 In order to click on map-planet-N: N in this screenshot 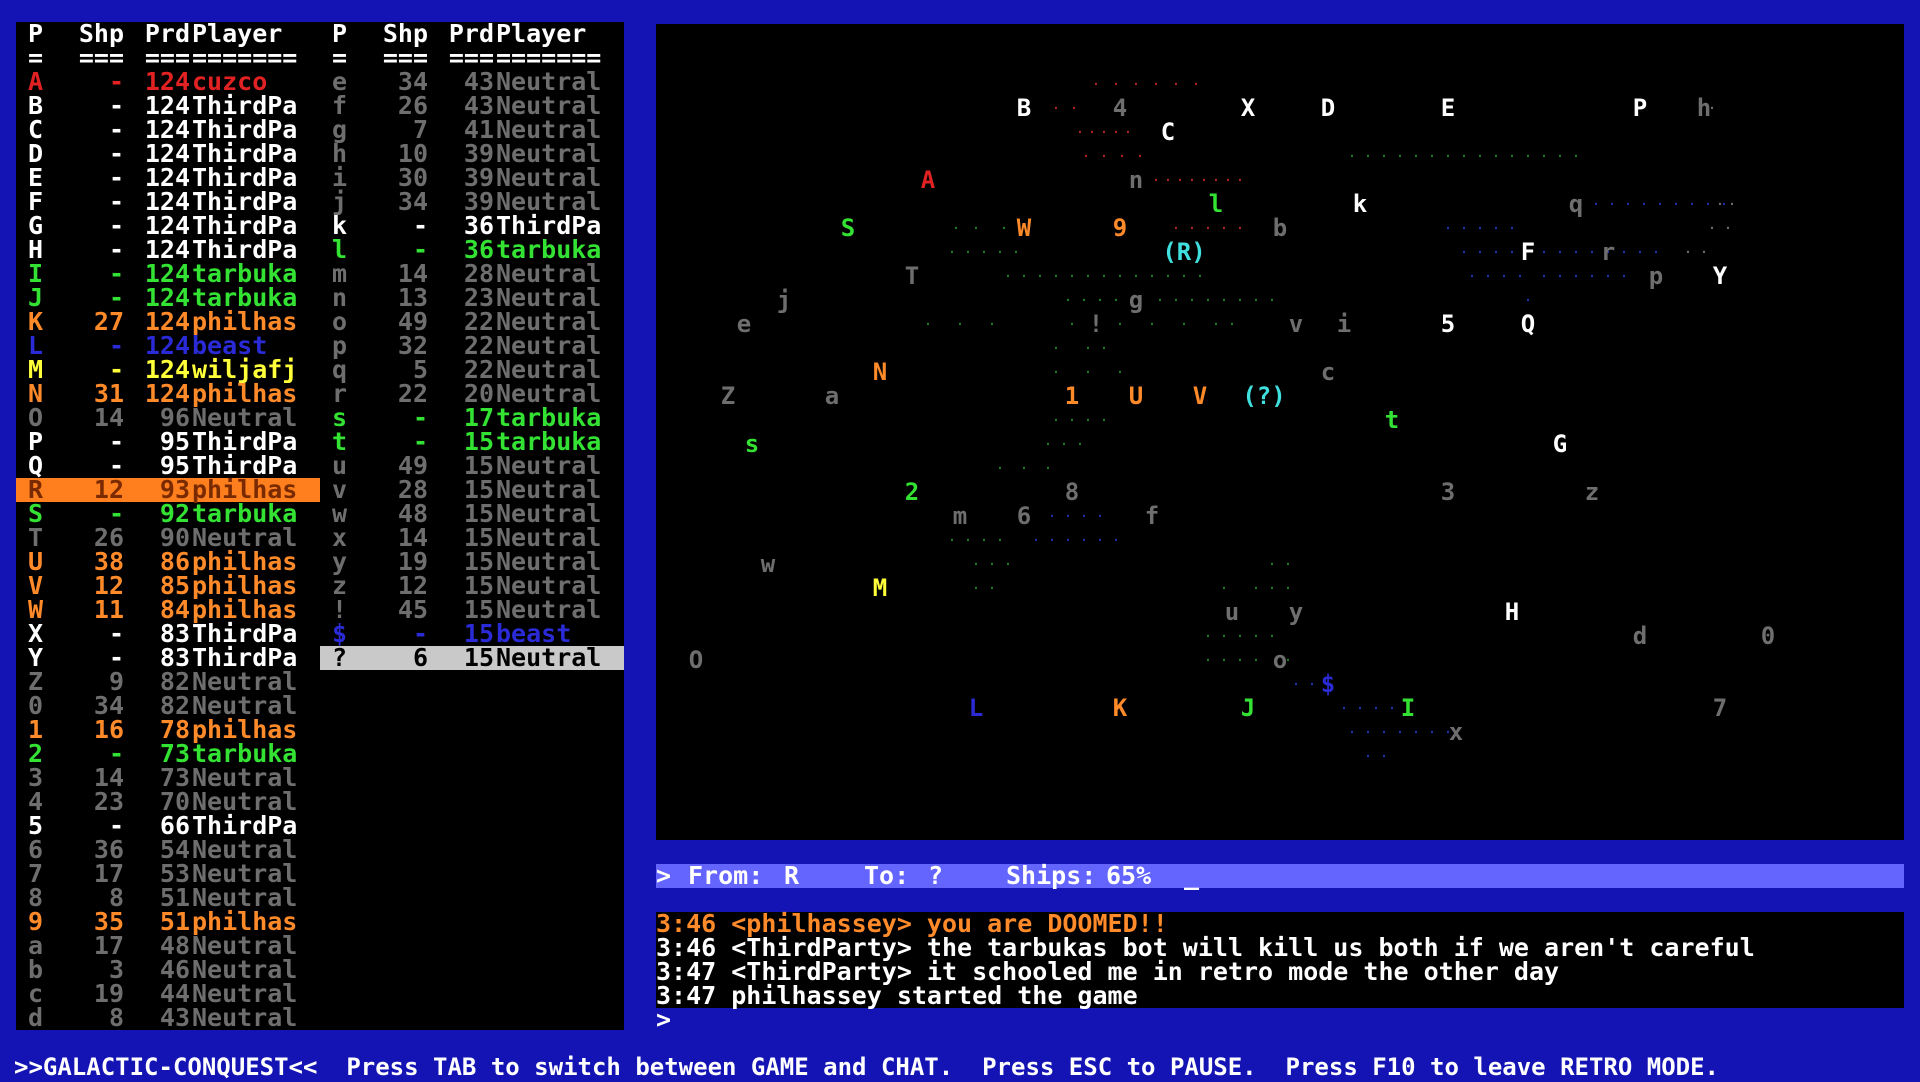, I will do `click(880, 372)`.